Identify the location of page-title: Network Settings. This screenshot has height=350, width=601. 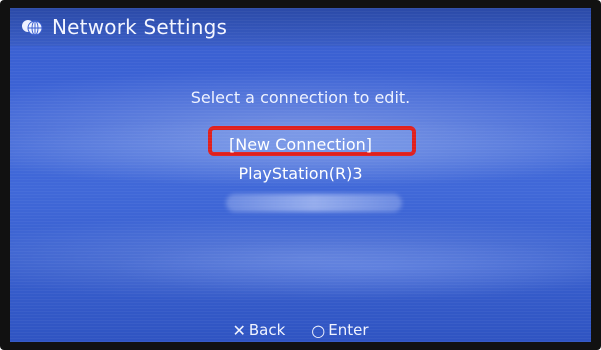
(140, 27).